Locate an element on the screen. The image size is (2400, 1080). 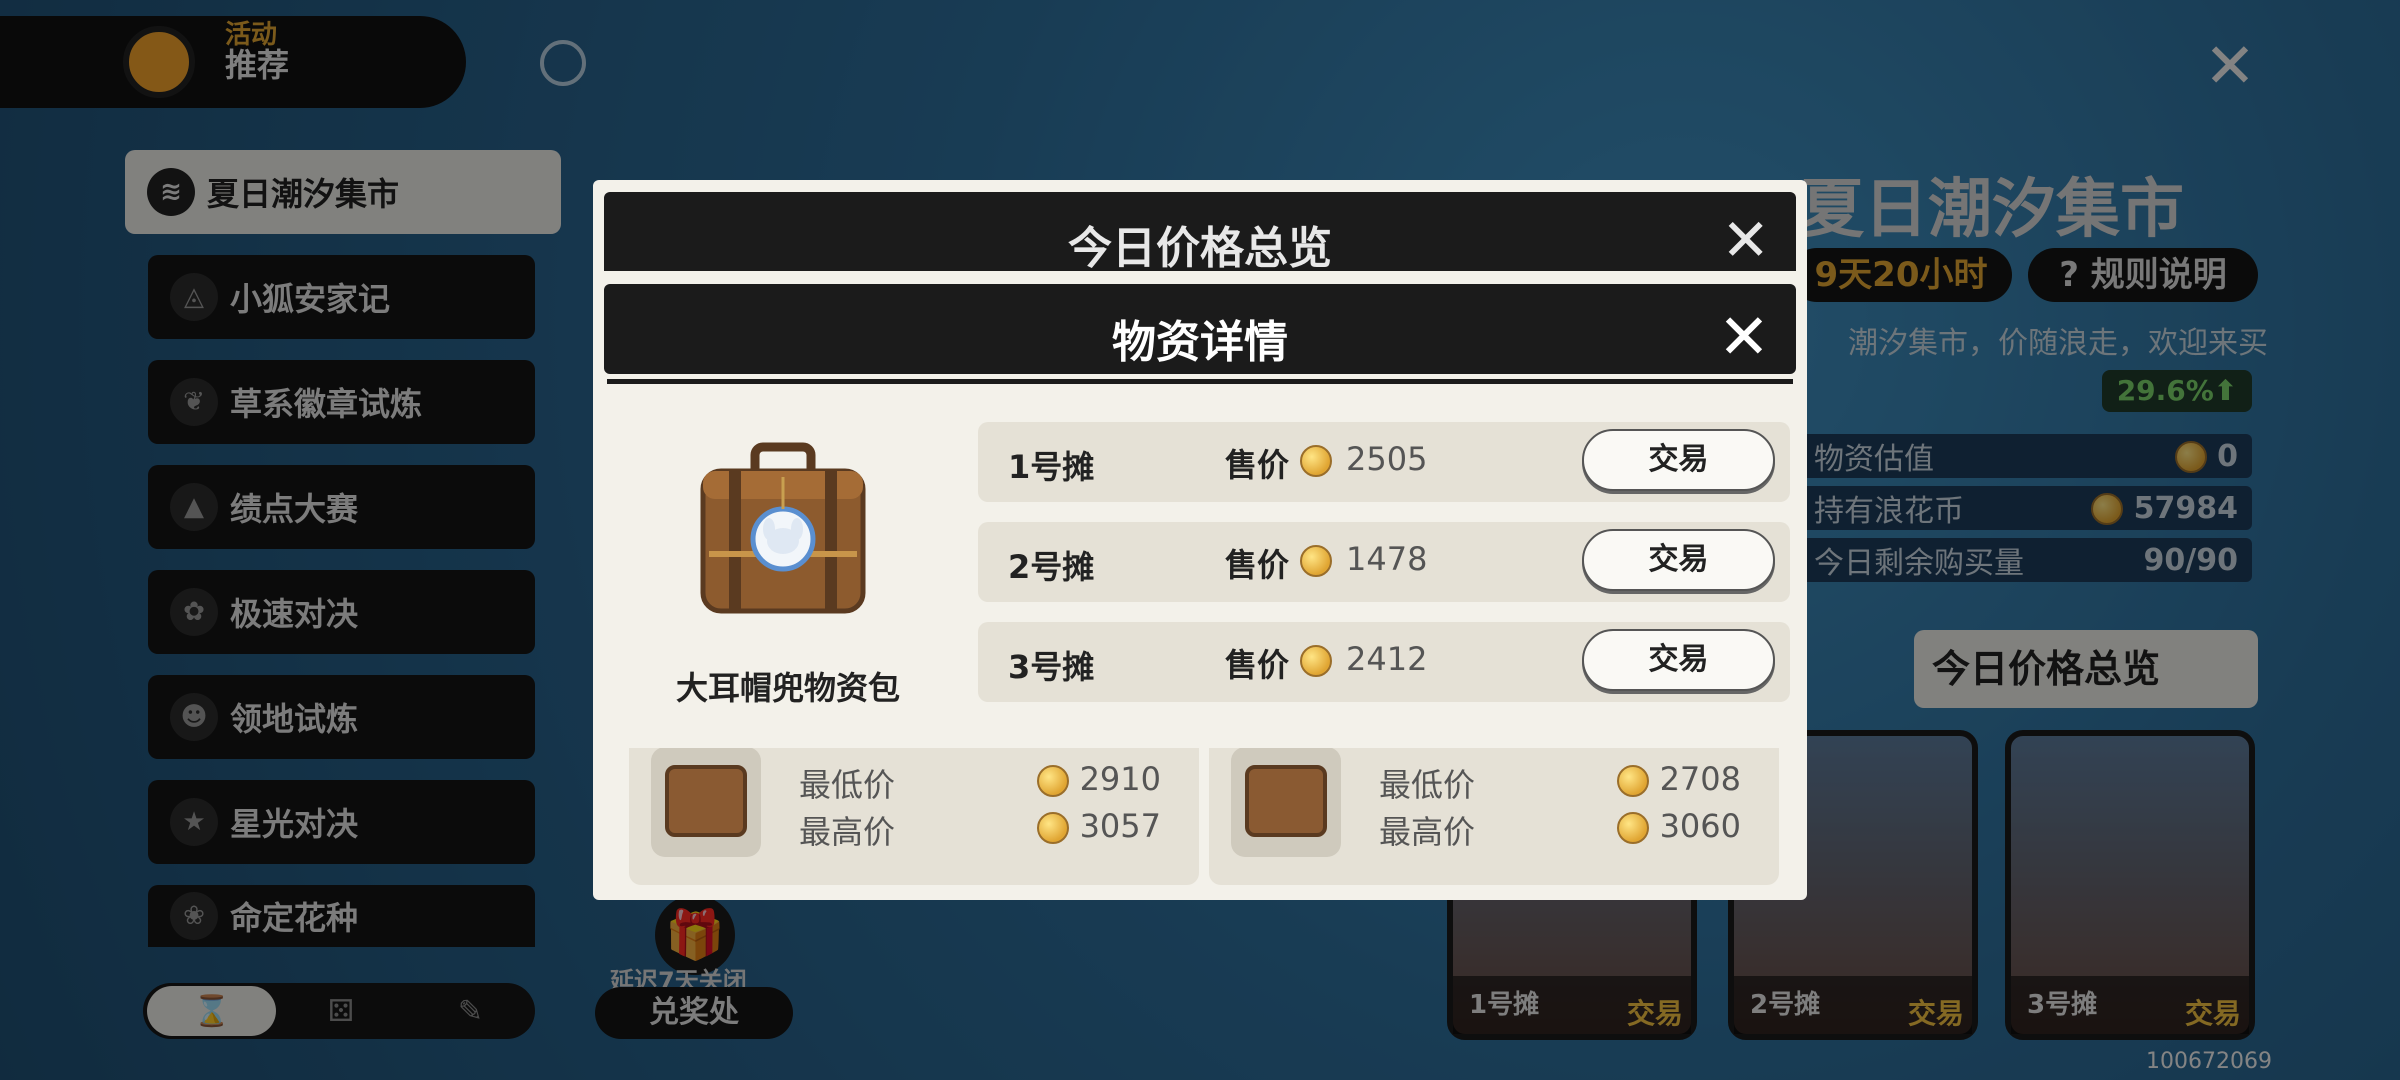
min-price-value: 2708 is located at coordinates (1700, 779).